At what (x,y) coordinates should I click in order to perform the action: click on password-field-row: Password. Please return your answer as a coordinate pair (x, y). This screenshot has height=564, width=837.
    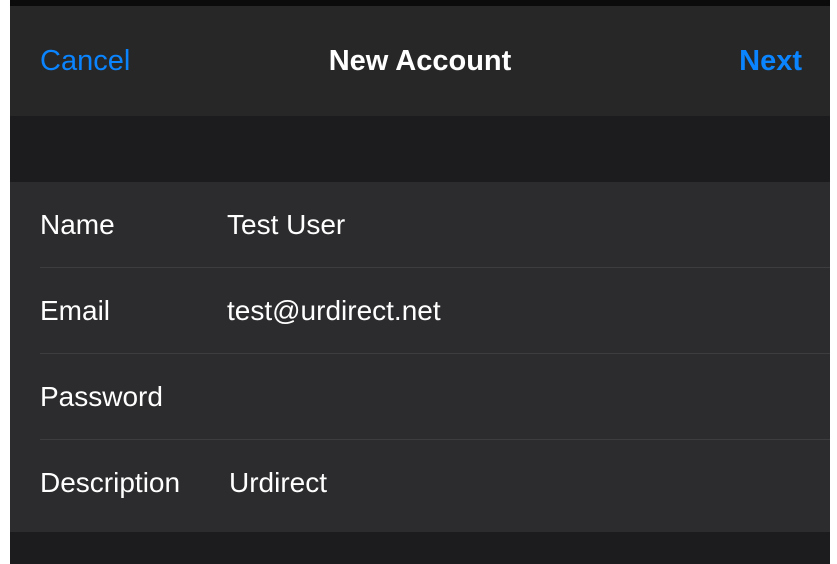
    Looking at the image, I should click on (420, 397).